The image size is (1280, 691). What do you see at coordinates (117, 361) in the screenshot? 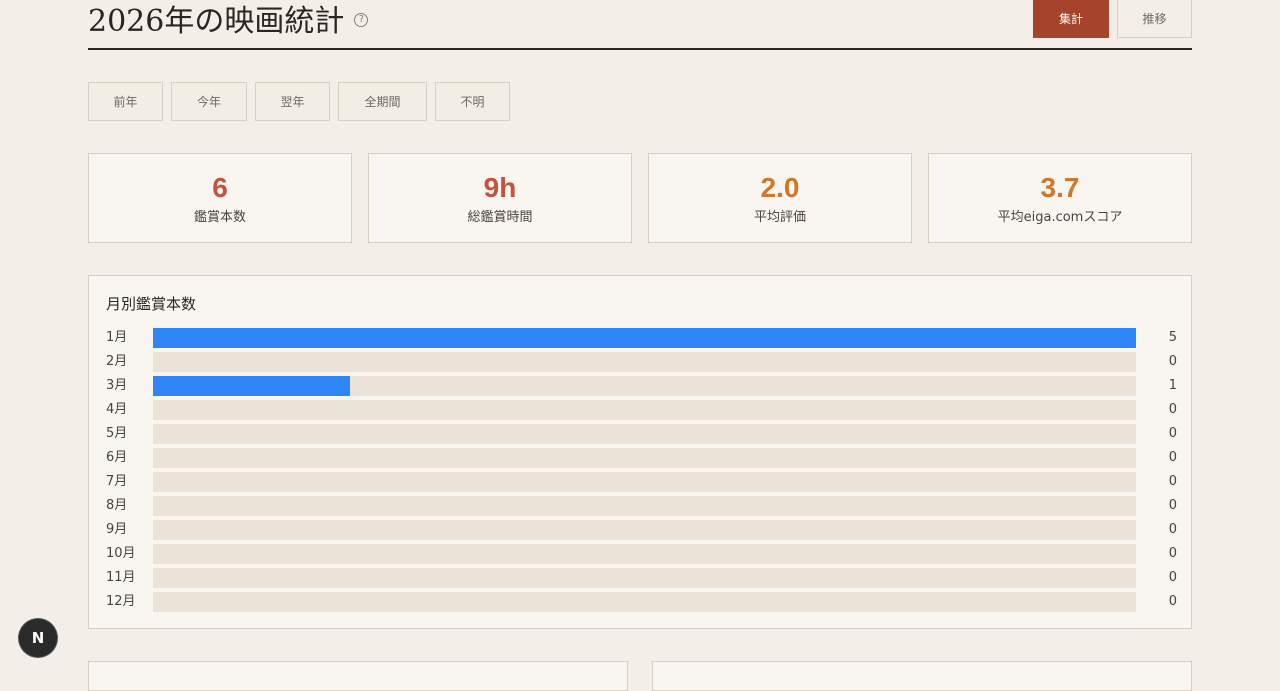
I see `month-label: 2月` at bounding box center [117, 361].